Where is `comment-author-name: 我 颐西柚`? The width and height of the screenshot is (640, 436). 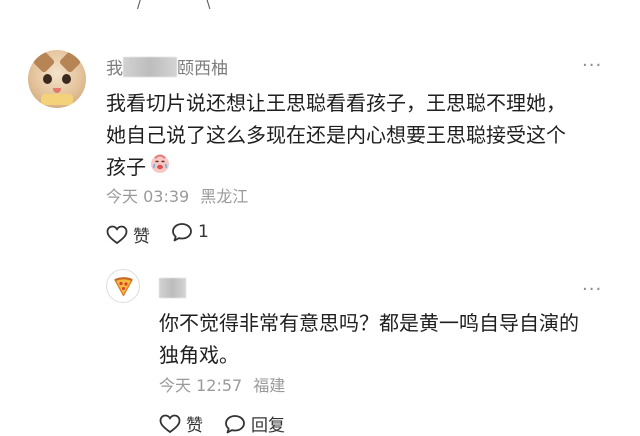
comment-author-name: 我 颐西柚 is located at coordinates (167, 68).